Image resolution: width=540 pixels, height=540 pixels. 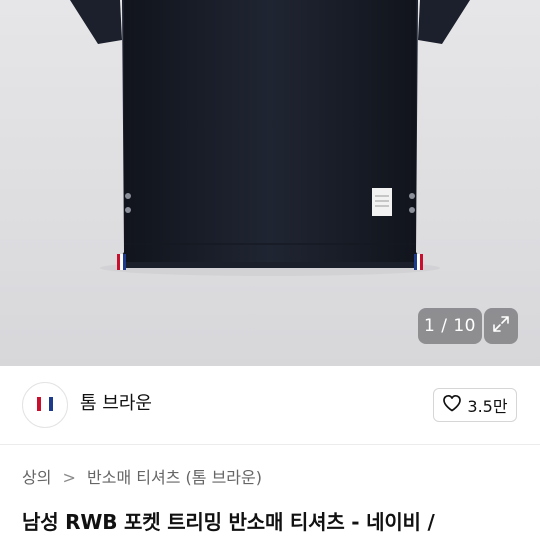 I want to click on image-counter: 1 / 10, so click(x=450, y=326).